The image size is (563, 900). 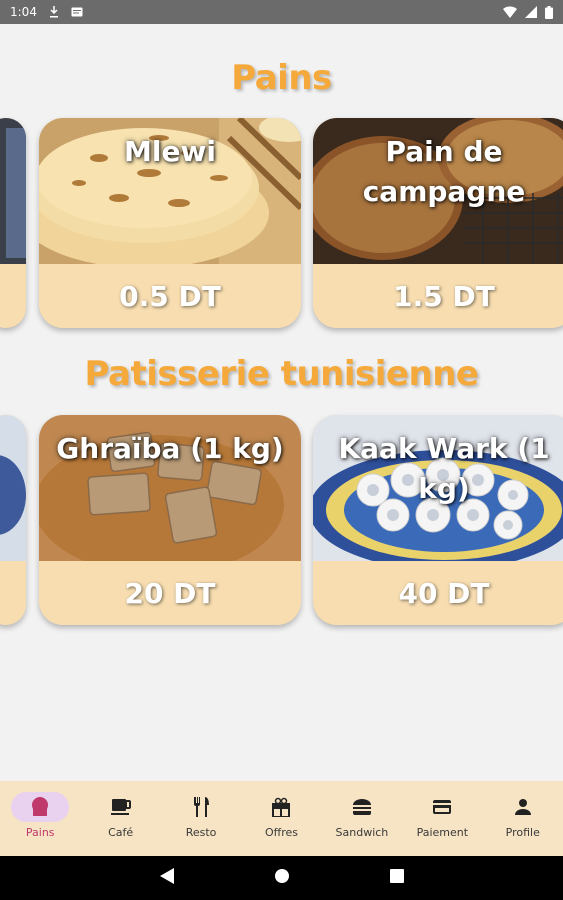 I want to click on product-name: Pain de campagne, so click(x=444, y=171).